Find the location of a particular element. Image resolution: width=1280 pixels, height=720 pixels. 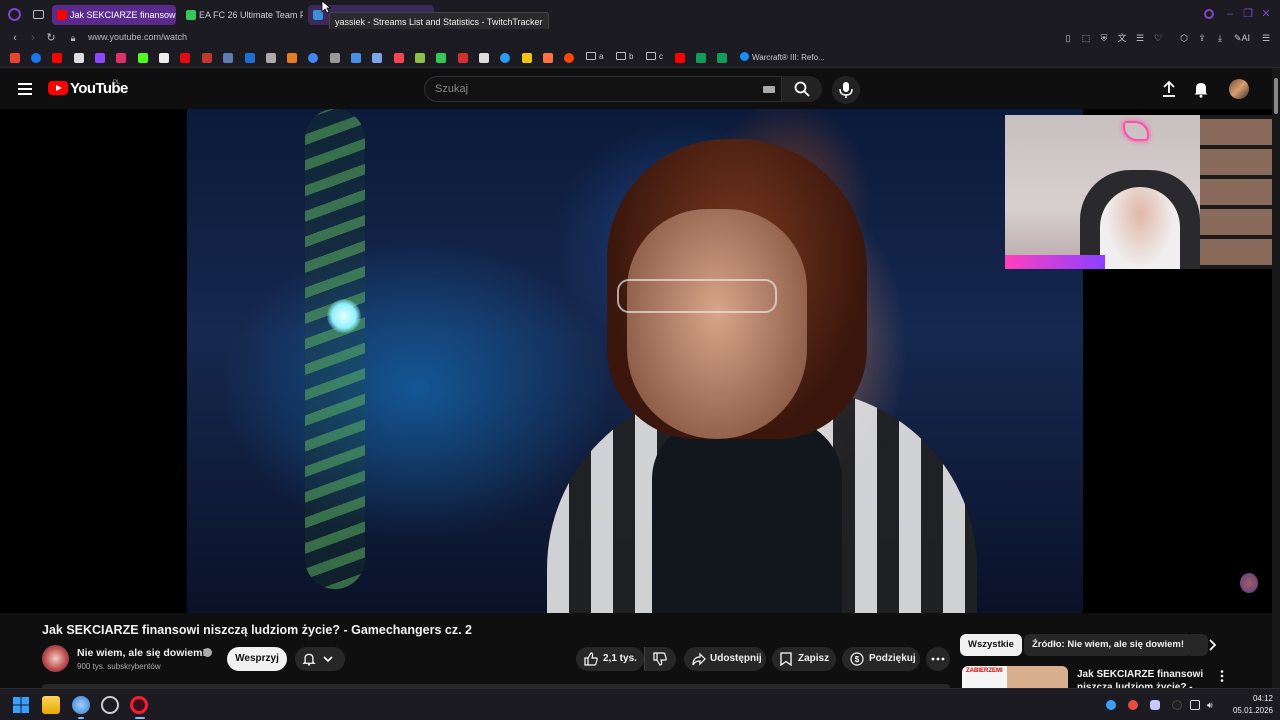

kick-icon is located at coordinates (143, 58).